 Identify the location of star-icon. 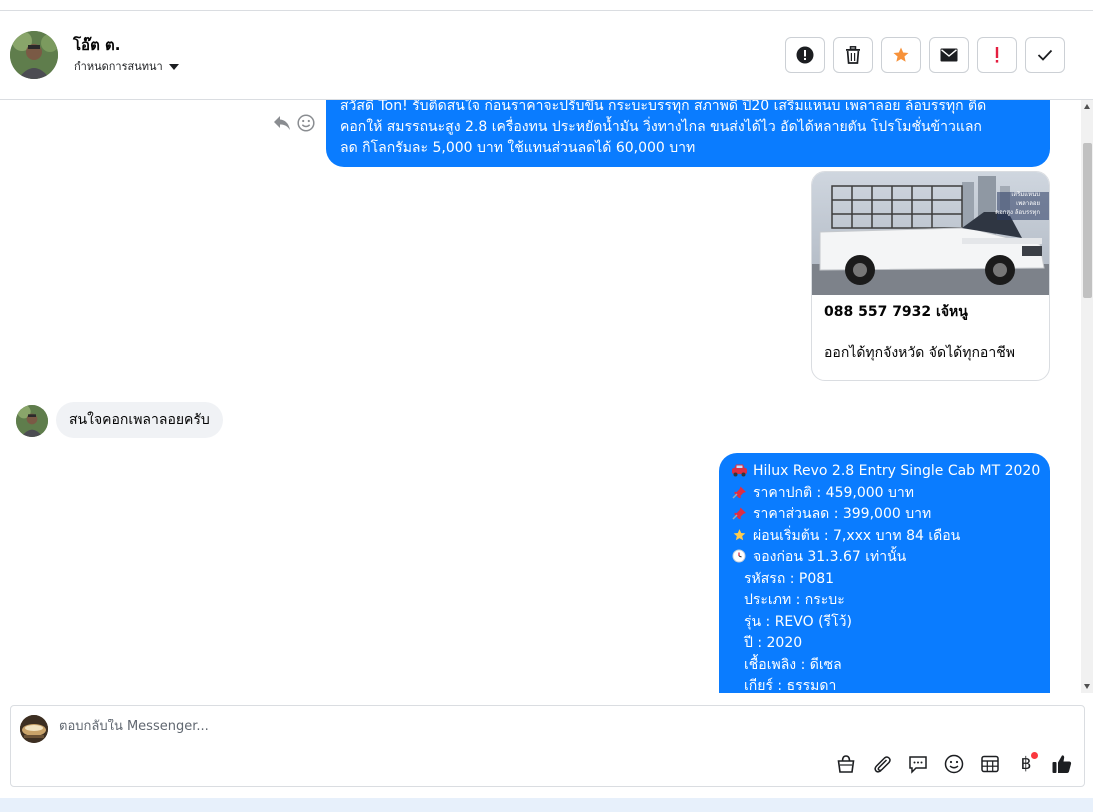
(901, 54).